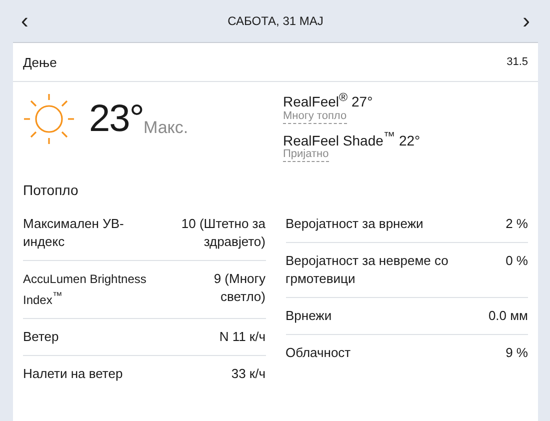  I want to click on detail-label: Облачност, so click(318, 353).